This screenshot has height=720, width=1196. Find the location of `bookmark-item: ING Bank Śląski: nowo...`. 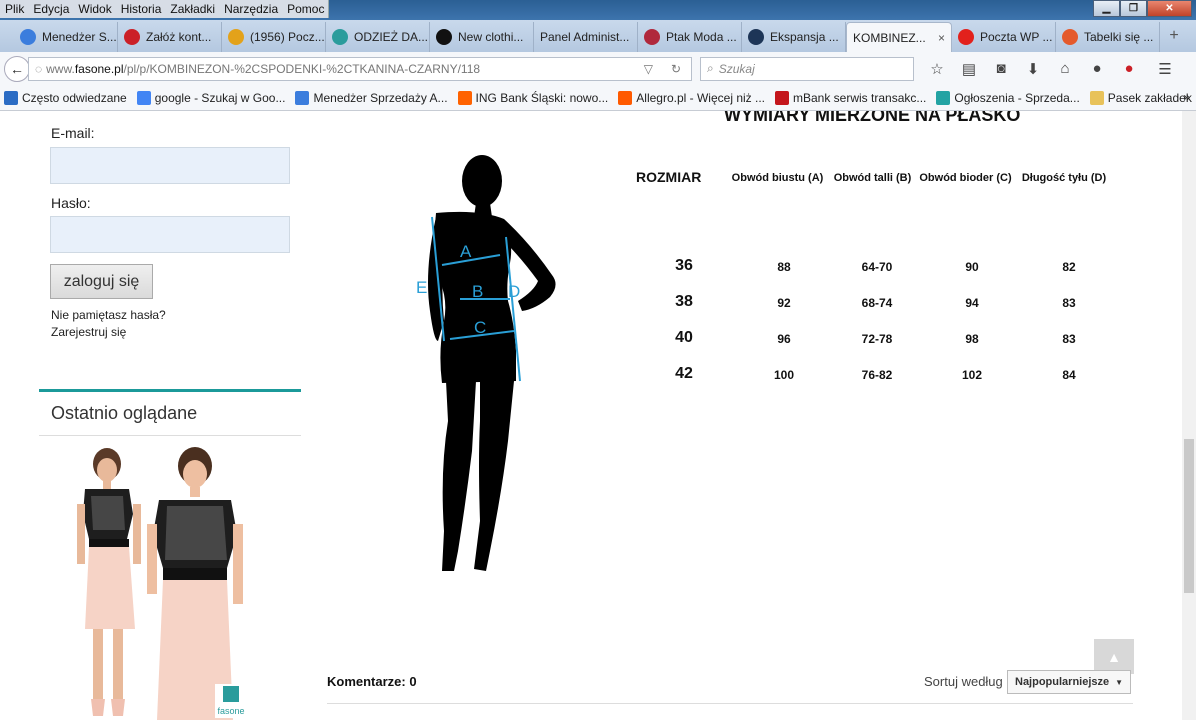

bookmark-item: ING Bank Śląski: nowo... is located at coordinates (533, 97).